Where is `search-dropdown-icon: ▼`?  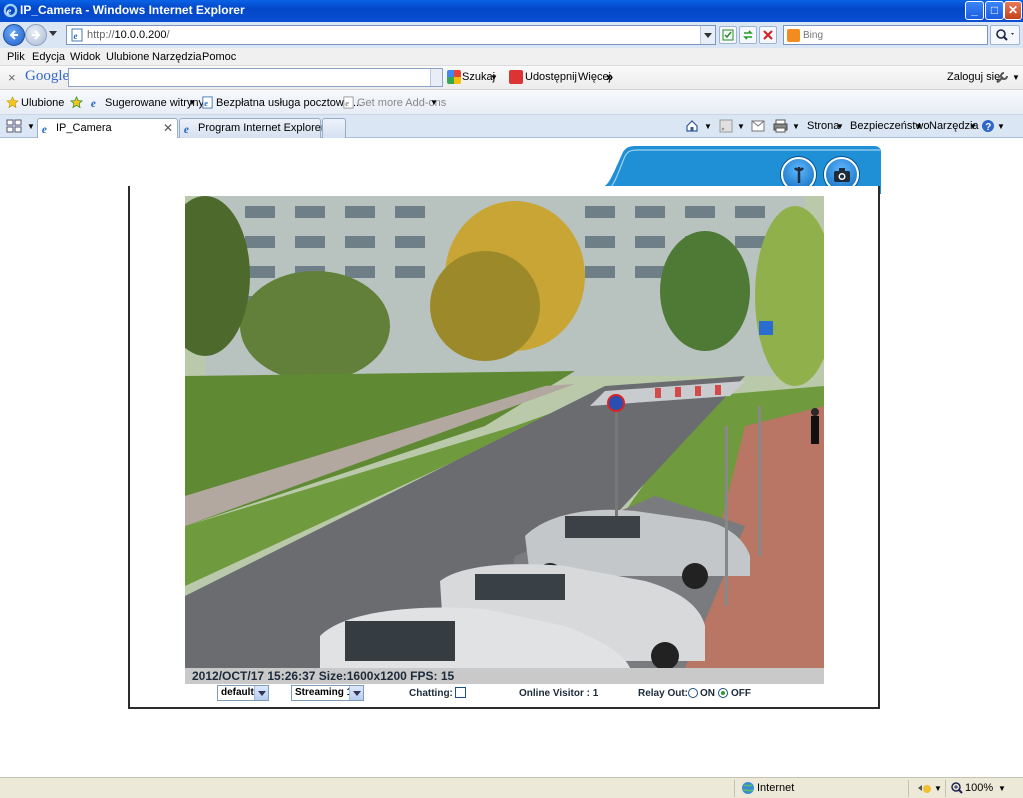 search-dropdown-icon: ▼ is located at coordinates (494, 77).